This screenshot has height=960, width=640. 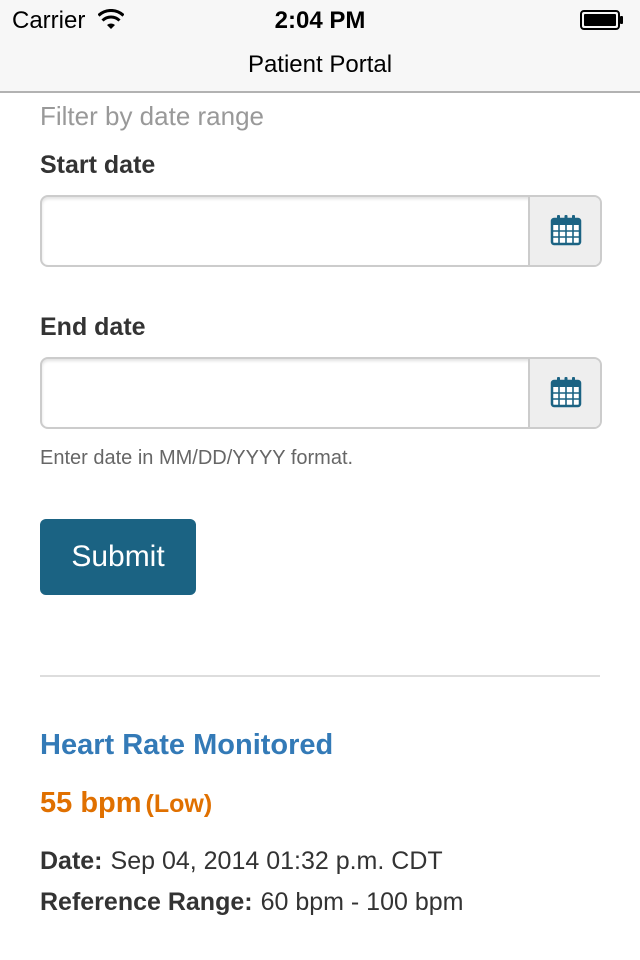 I want to click on reference-range-row: Reference Range: 60 bpm - 100 bpm, so click(x=251, y=902).